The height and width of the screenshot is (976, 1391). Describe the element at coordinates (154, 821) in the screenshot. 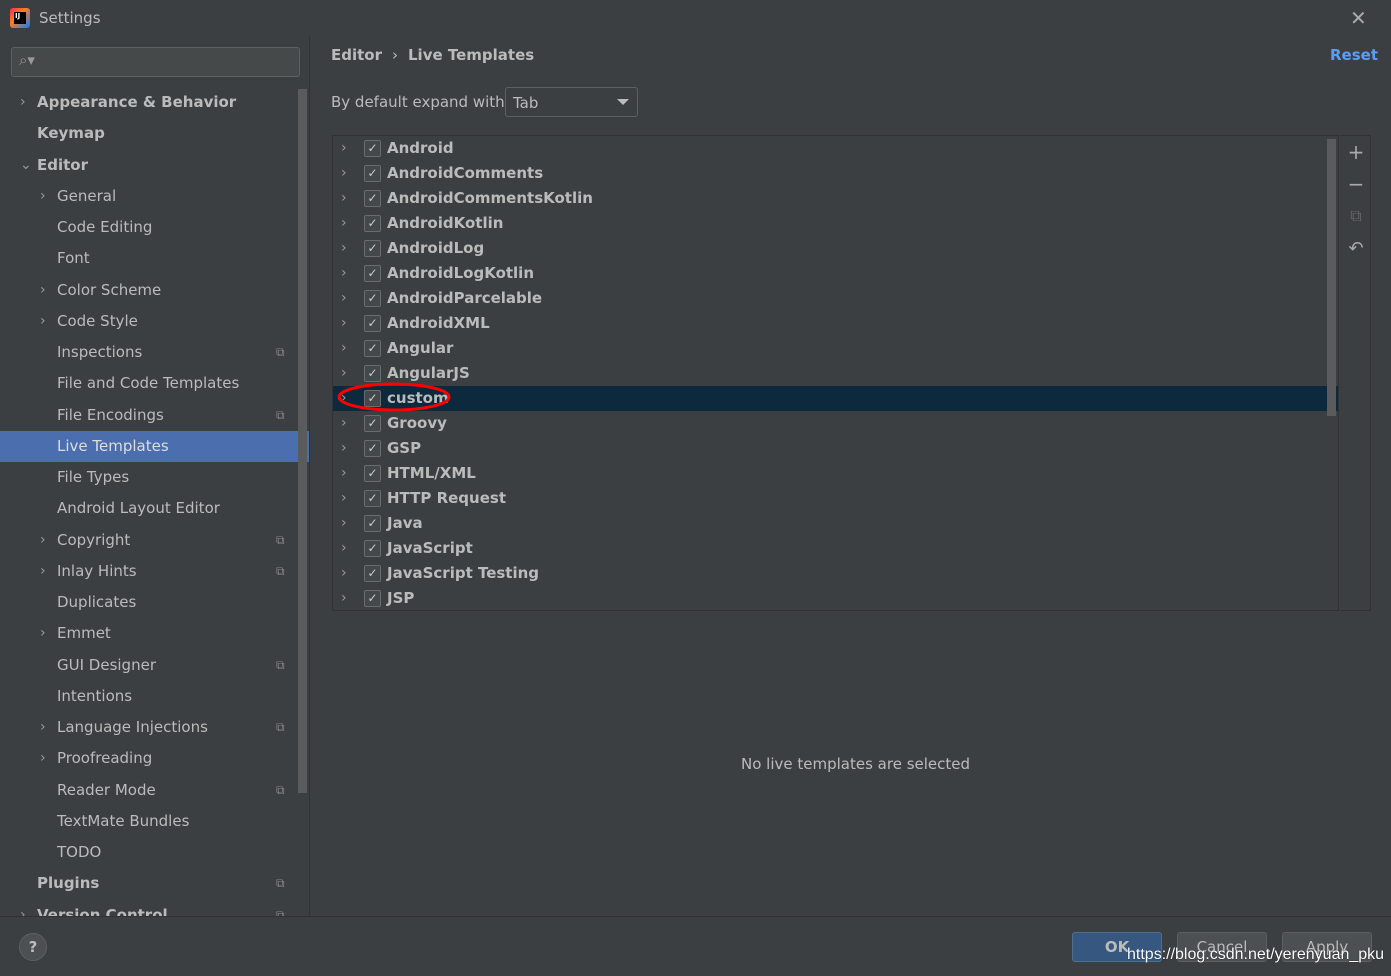

I see `sidebar-item-textmate-bundles: TextMate Bundles` at that location.